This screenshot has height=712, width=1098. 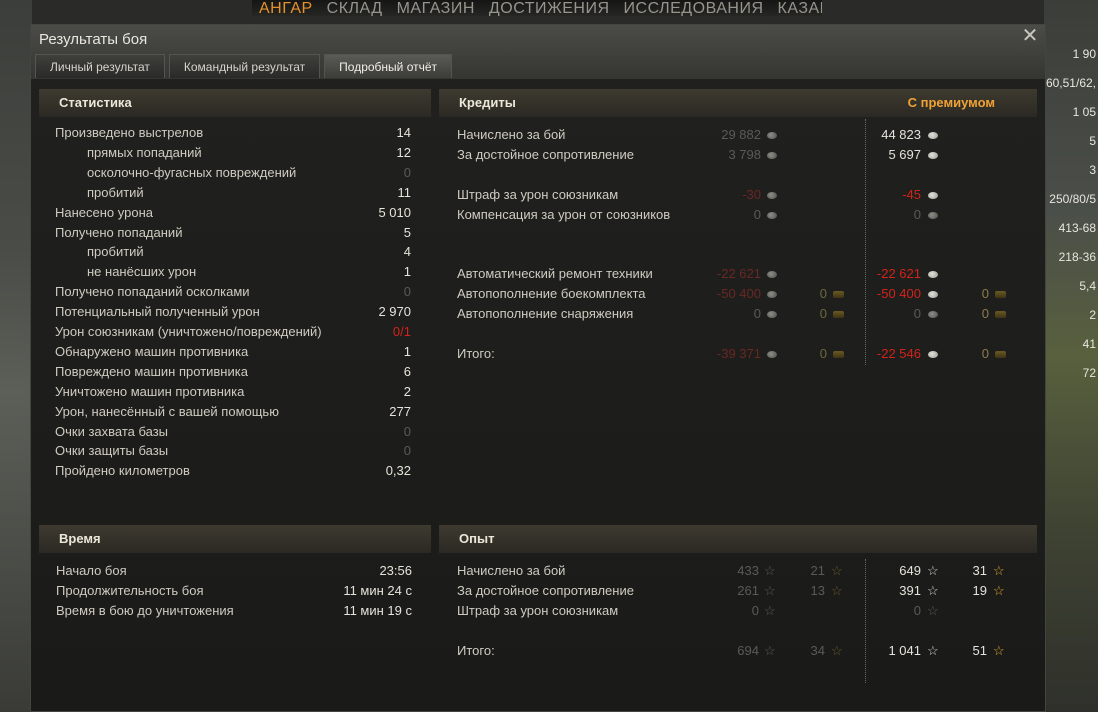 I want to click on experience-premium-divider, so click(x=865, y=621).